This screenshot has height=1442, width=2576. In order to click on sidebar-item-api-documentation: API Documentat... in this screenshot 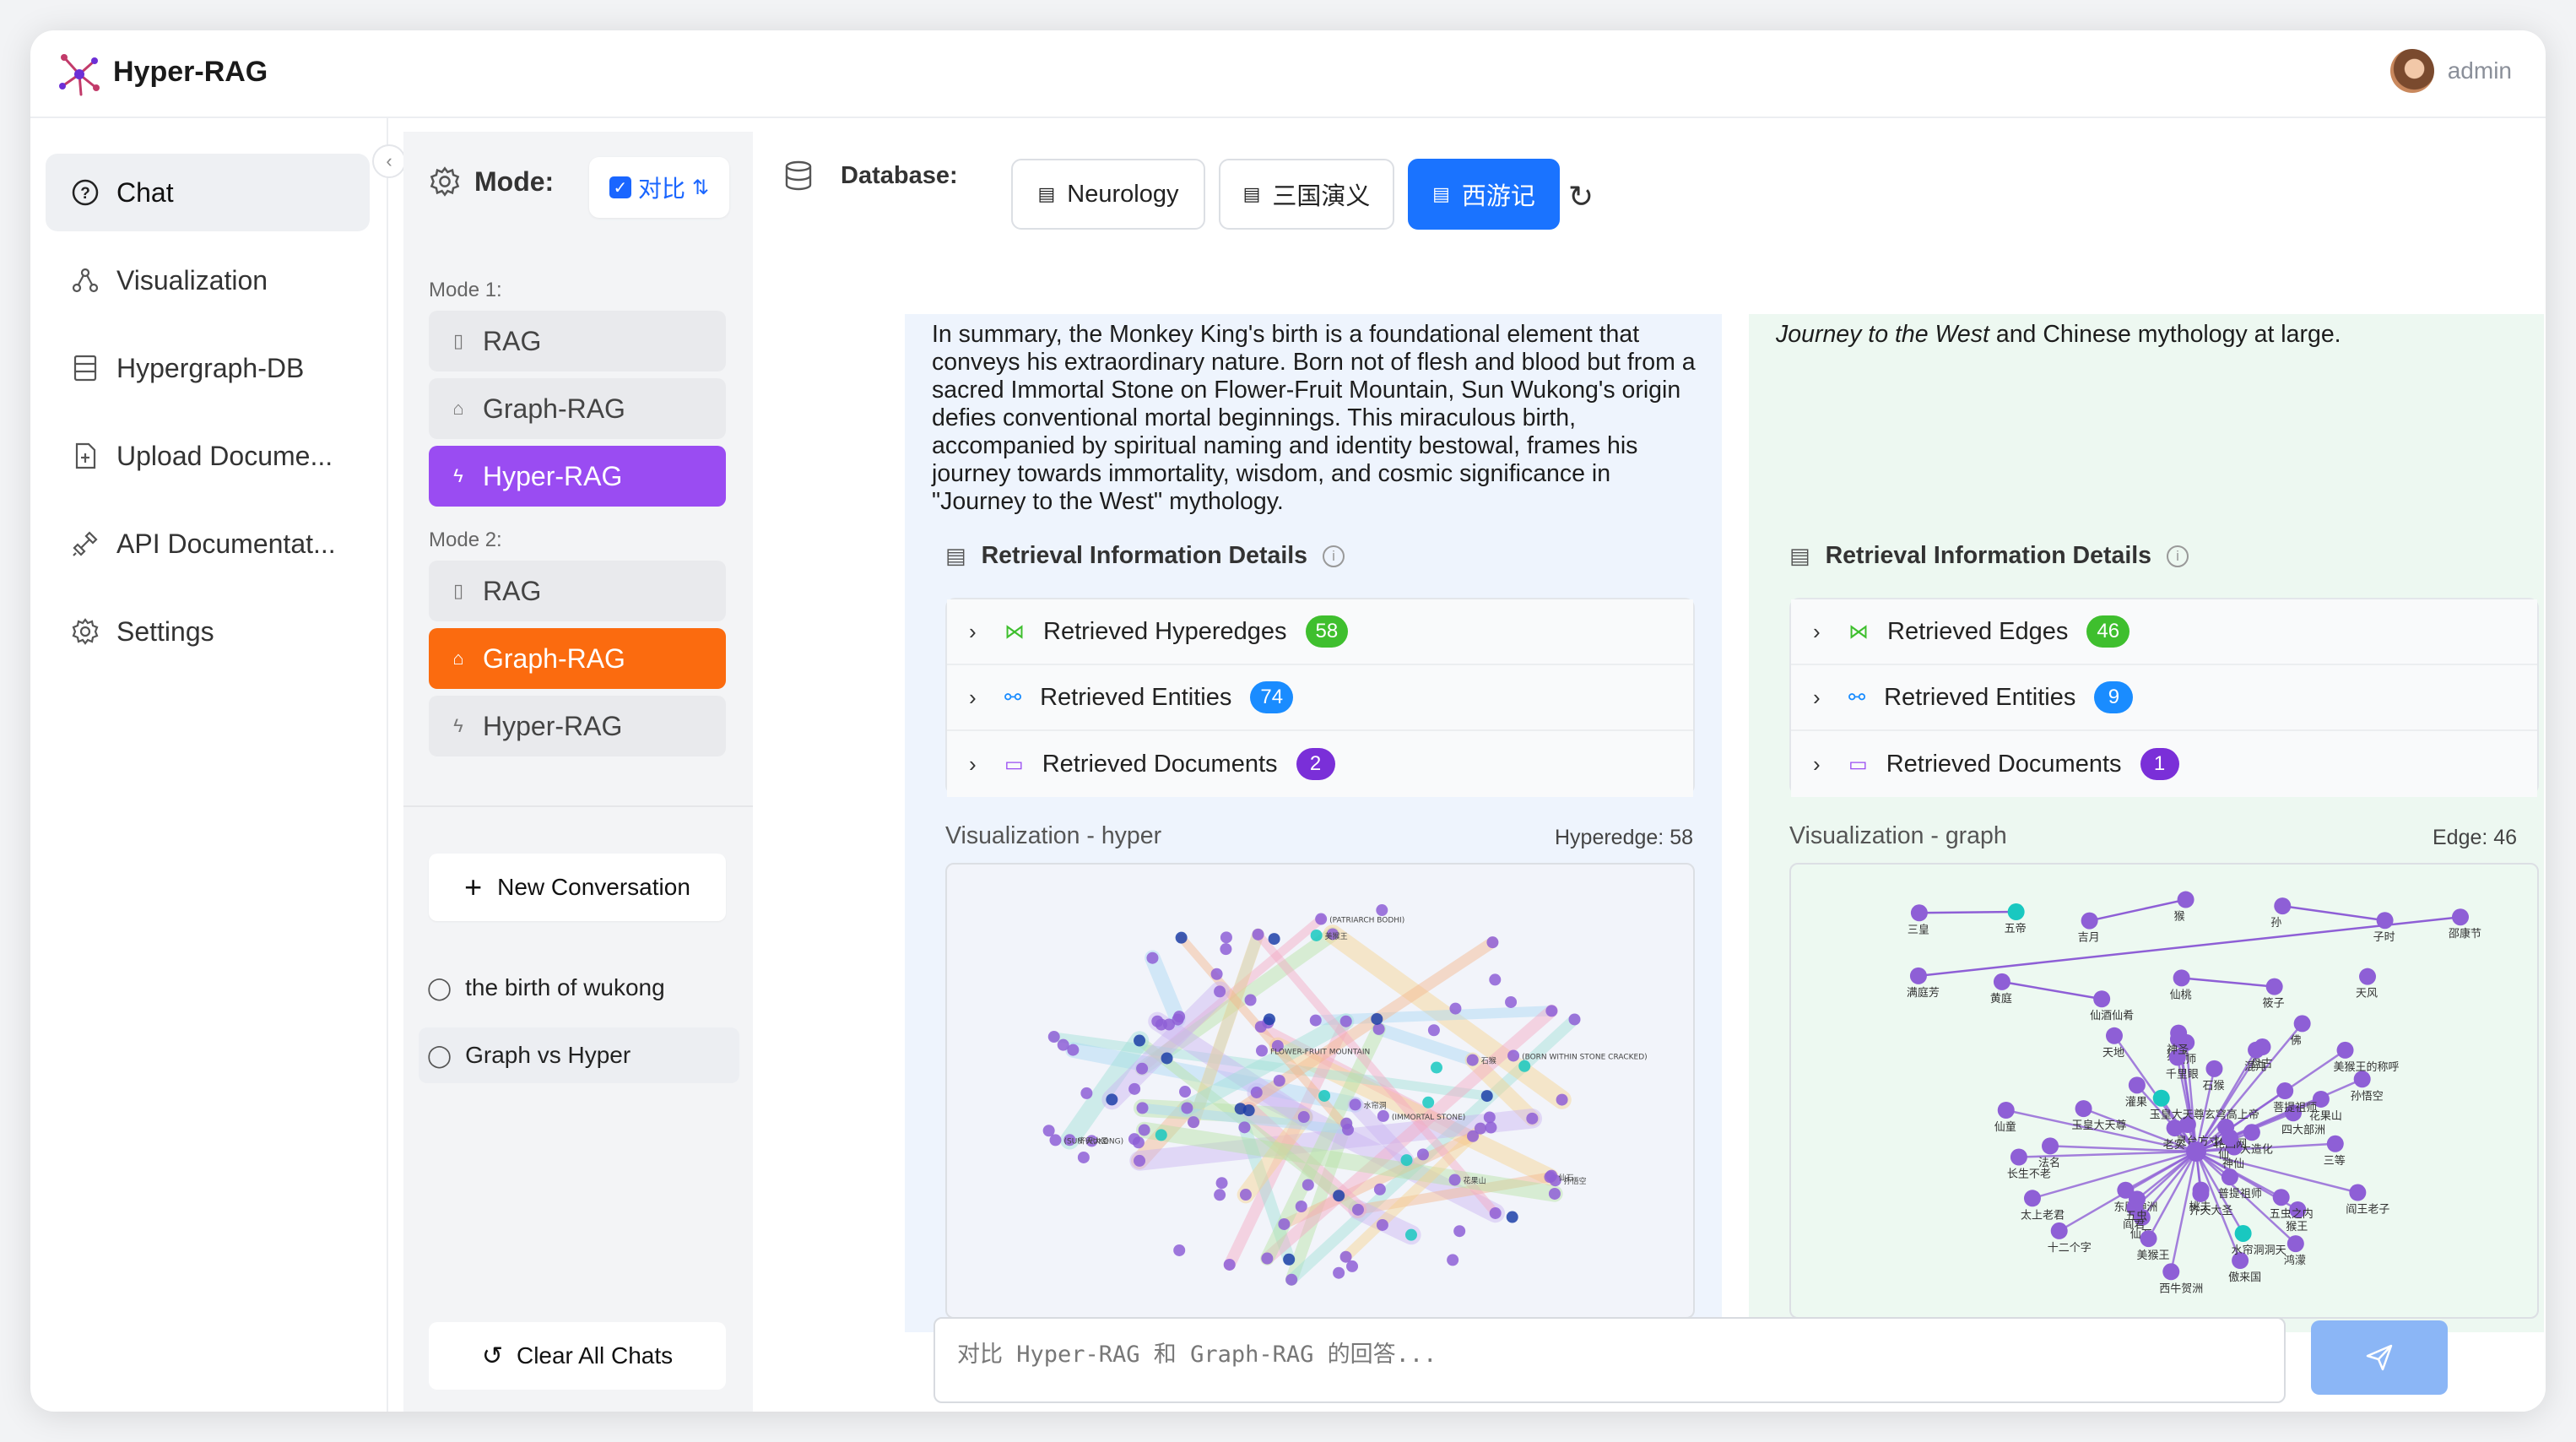, I will do `click(208, 544)`.